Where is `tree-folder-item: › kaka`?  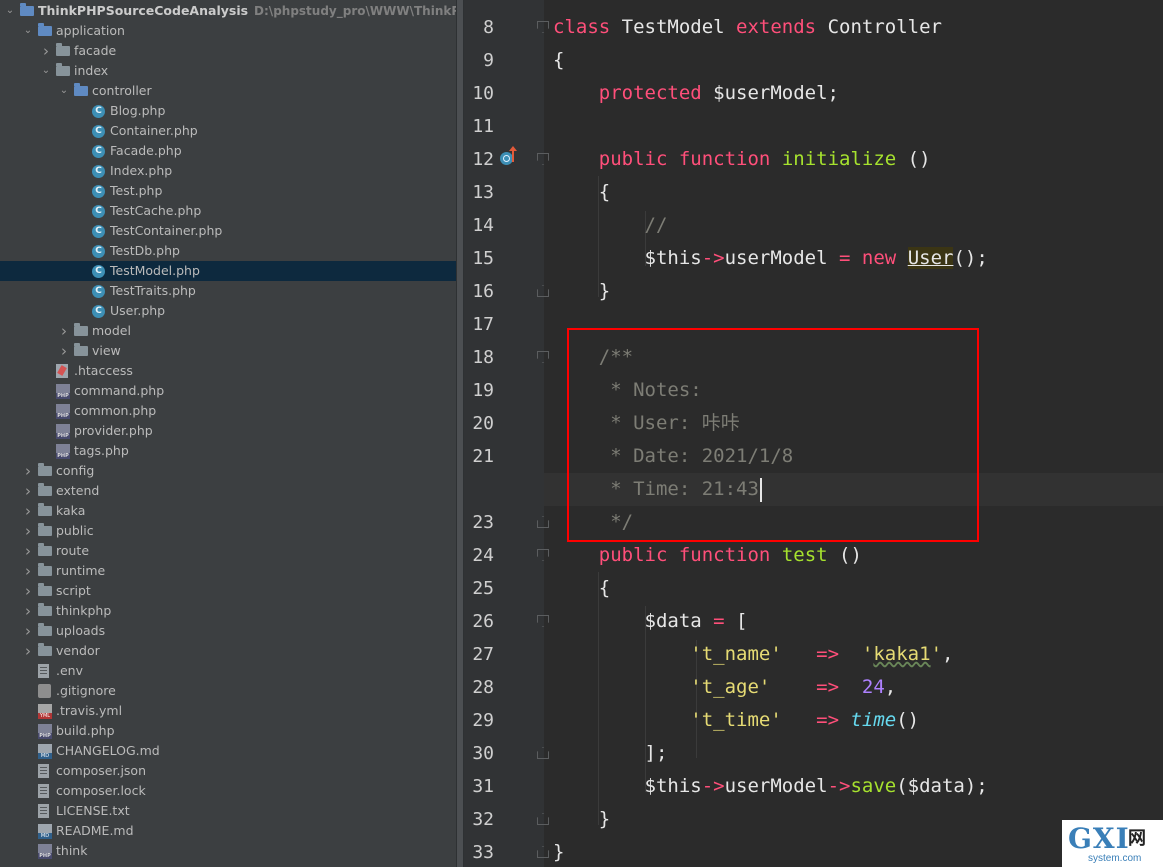
tree-folder-item: › kaka is located at coordinates (228, 511).